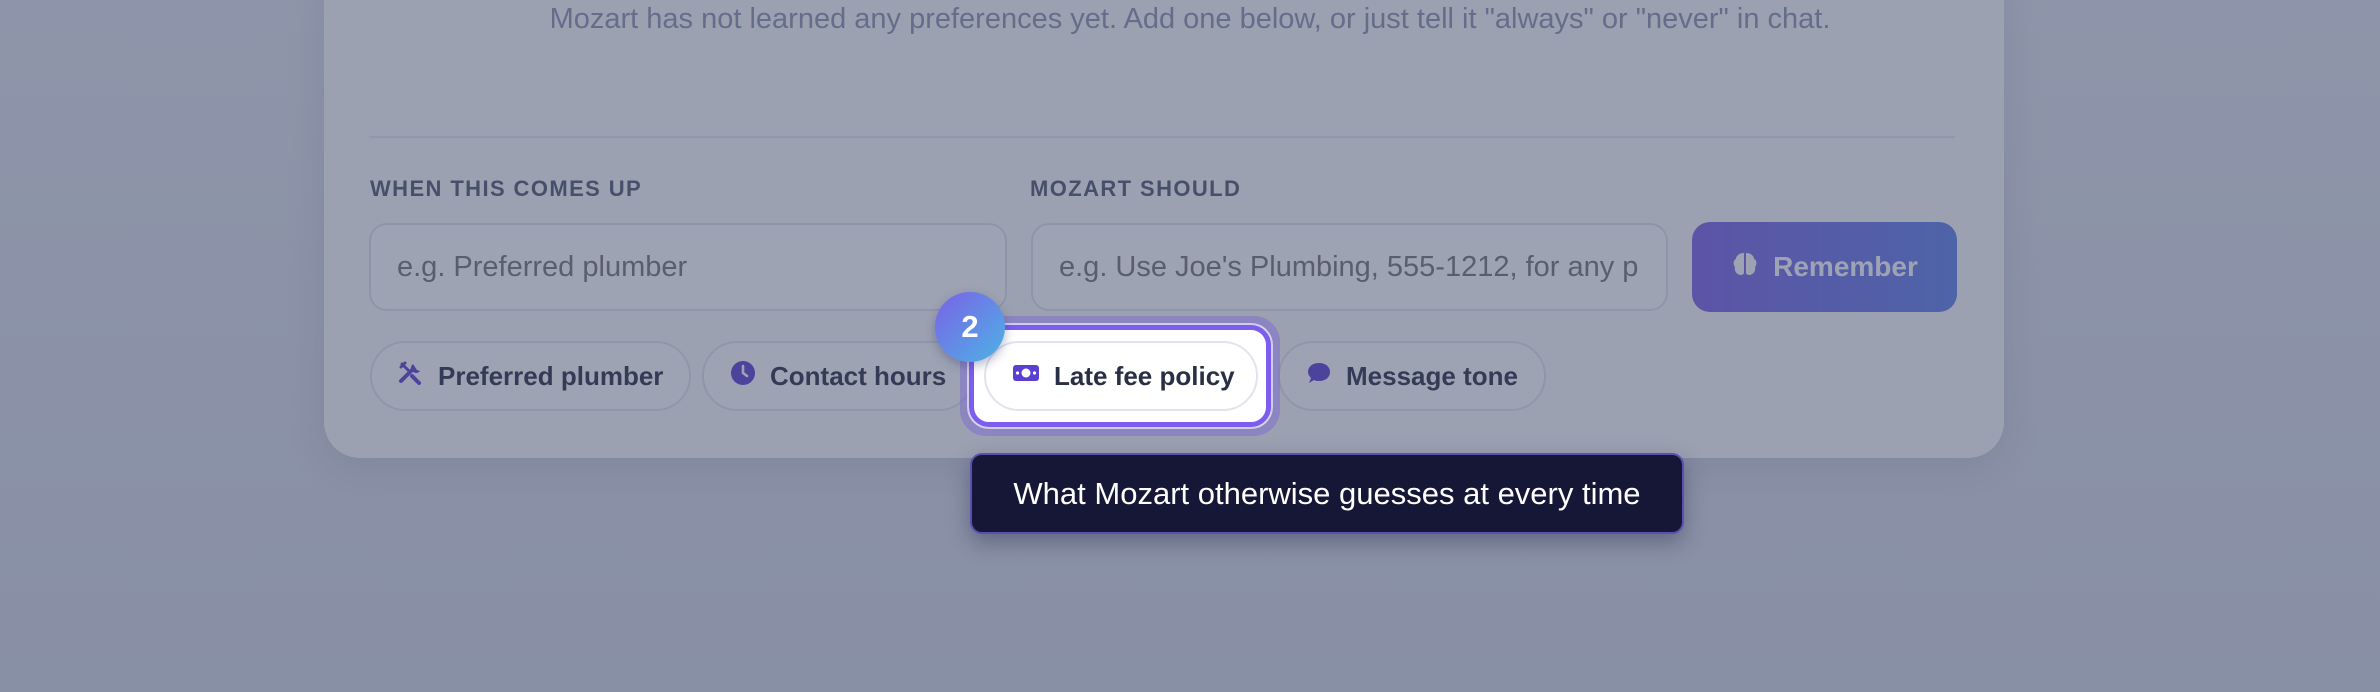 The image size is (2380, 692). I want to click on suggestion-chip-preferred-plumber: Preferred plumber, so click(531, 376).